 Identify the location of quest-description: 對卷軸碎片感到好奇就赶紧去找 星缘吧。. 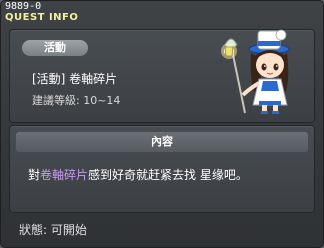
(138, 174).